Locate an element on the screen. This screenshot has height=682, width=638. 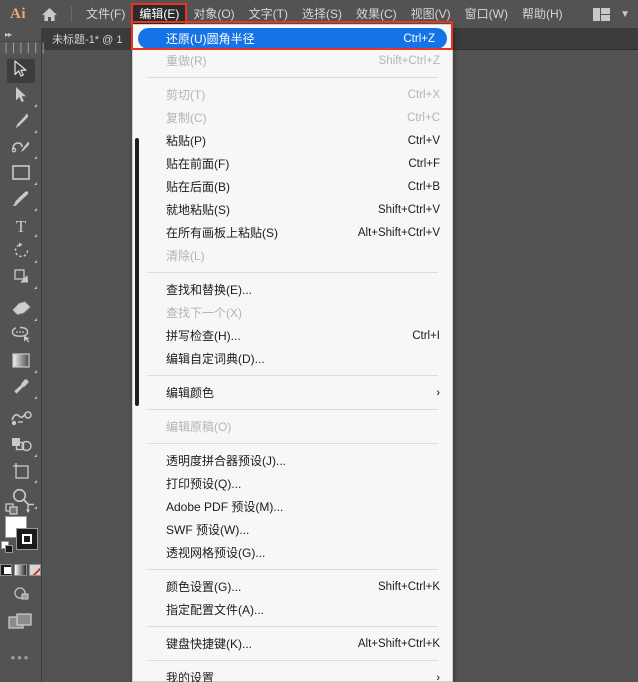
menuitem-clear: 清除(L) is located at coordinates (292, 255).